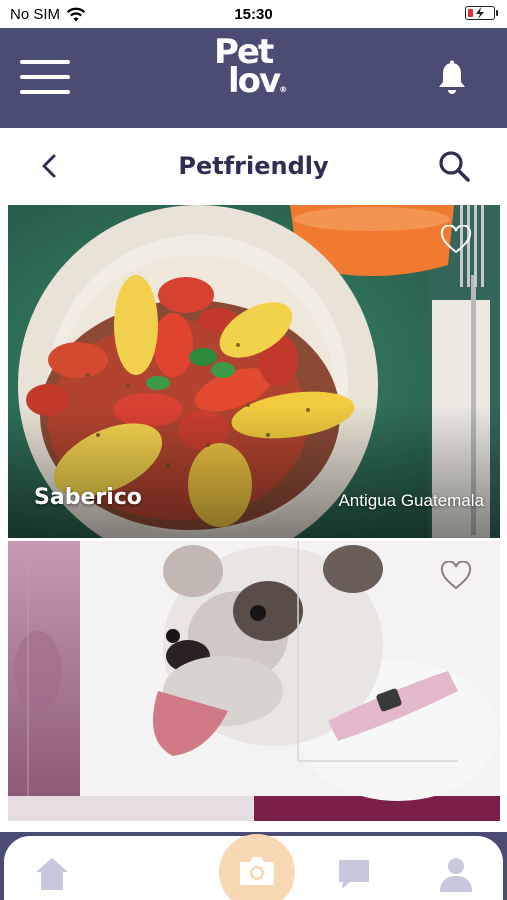 This screenshot has width=507, height=900. Describe the element at coordinates (354, 874) in the screenshot. I see `chat-icon` at that location.